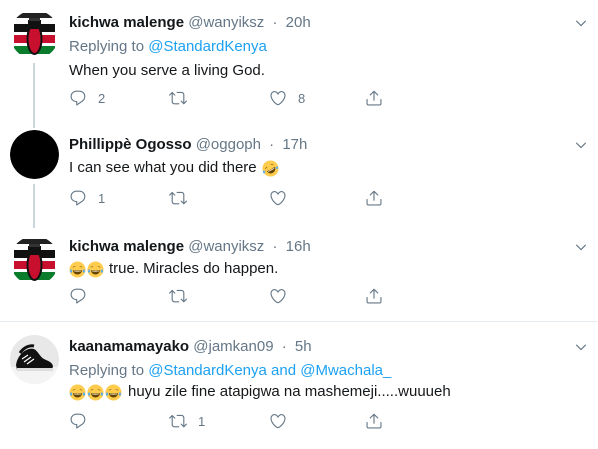  I want to click on tweet-text-content: When you serve a living God., so click(167, 70).